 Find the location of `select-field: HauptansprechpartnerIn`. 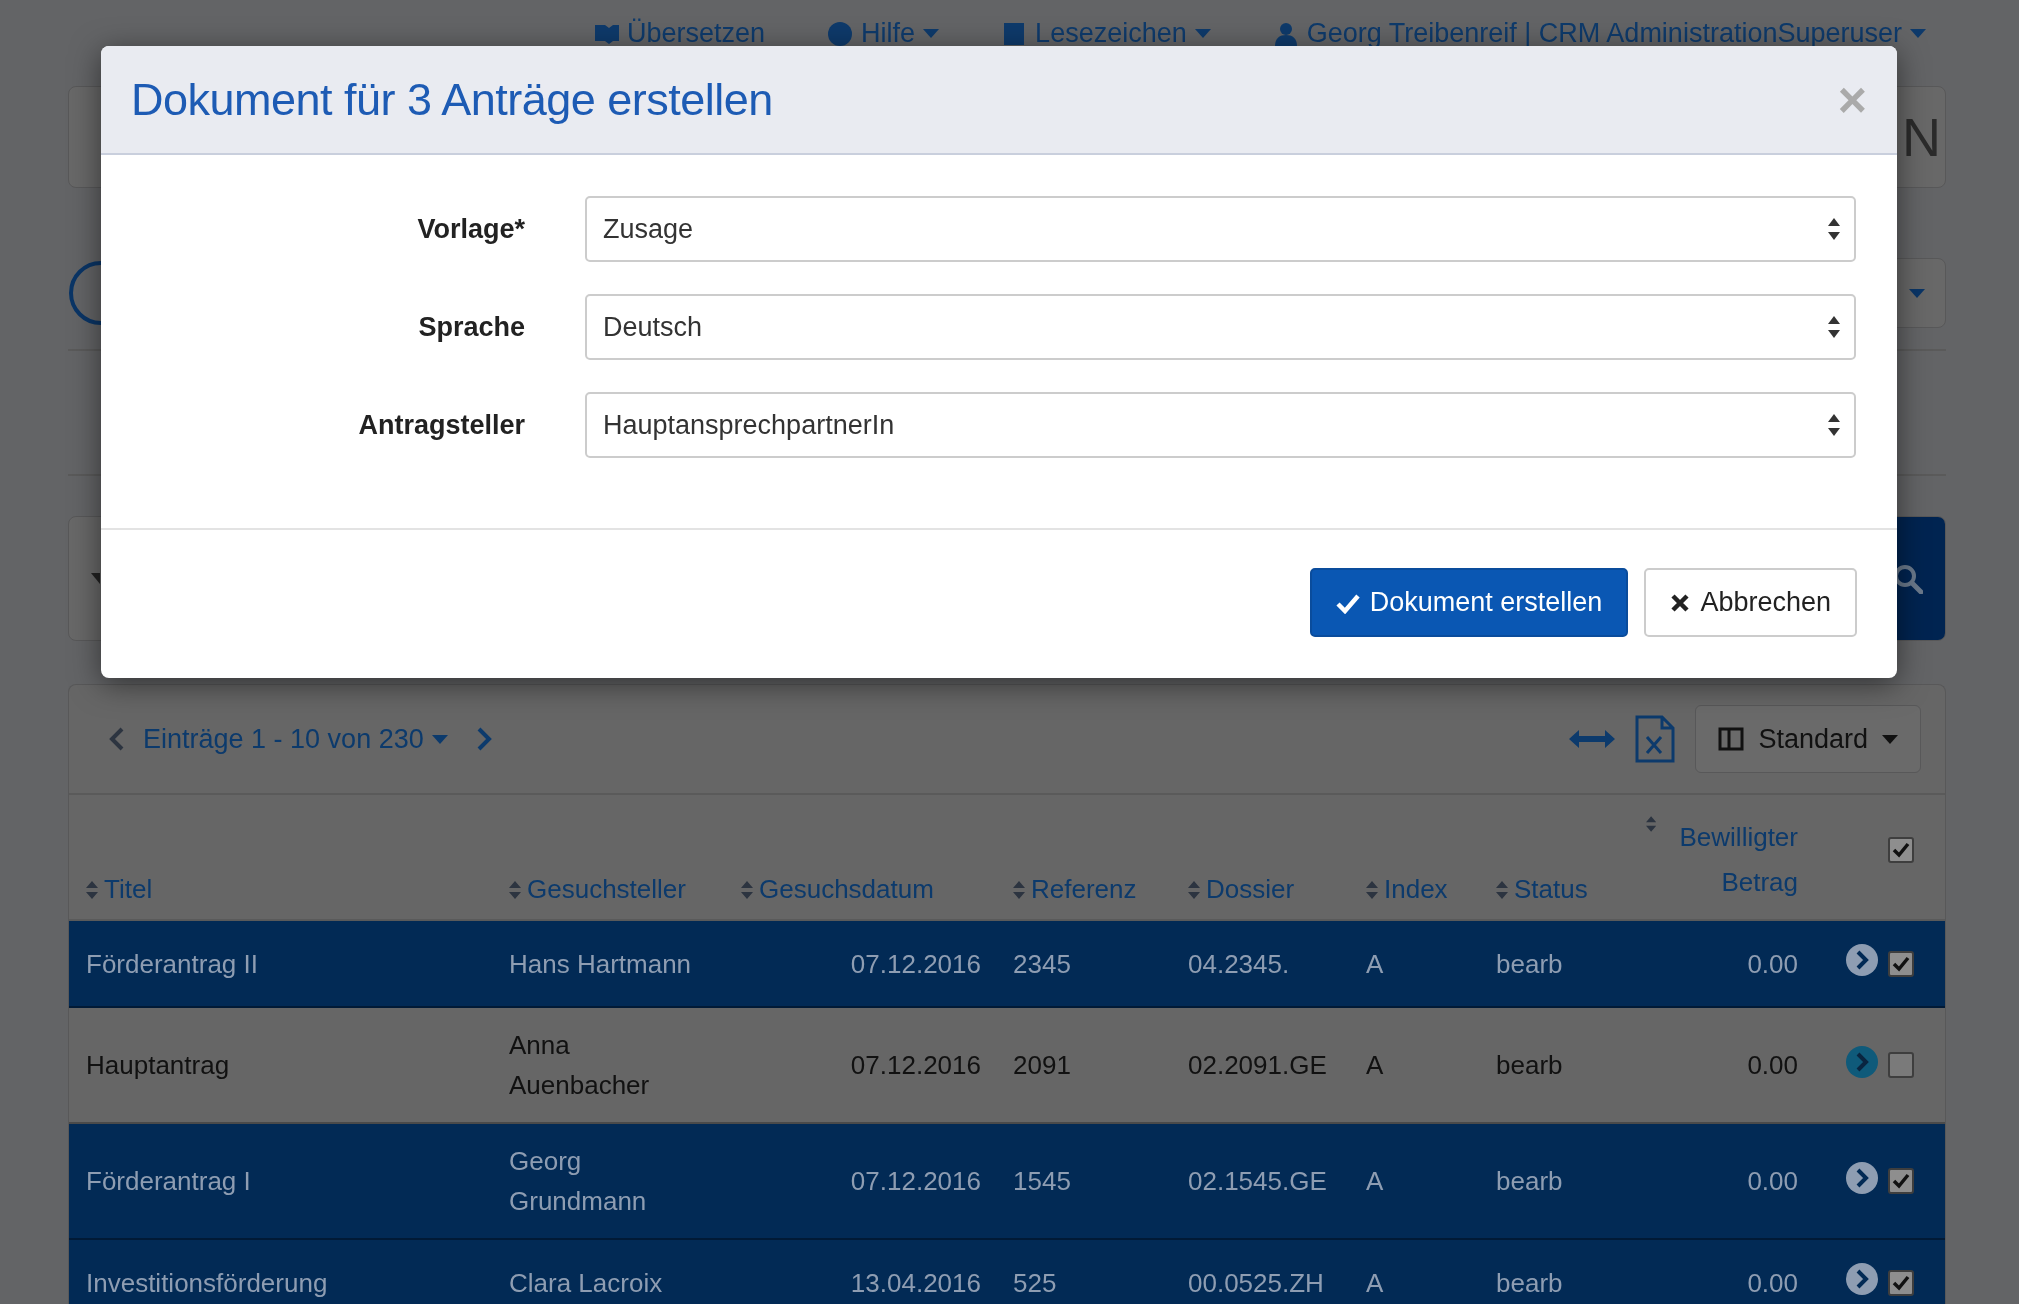

select-field: HauptansprechpartnerIn is located at coordinates (1220, 425).